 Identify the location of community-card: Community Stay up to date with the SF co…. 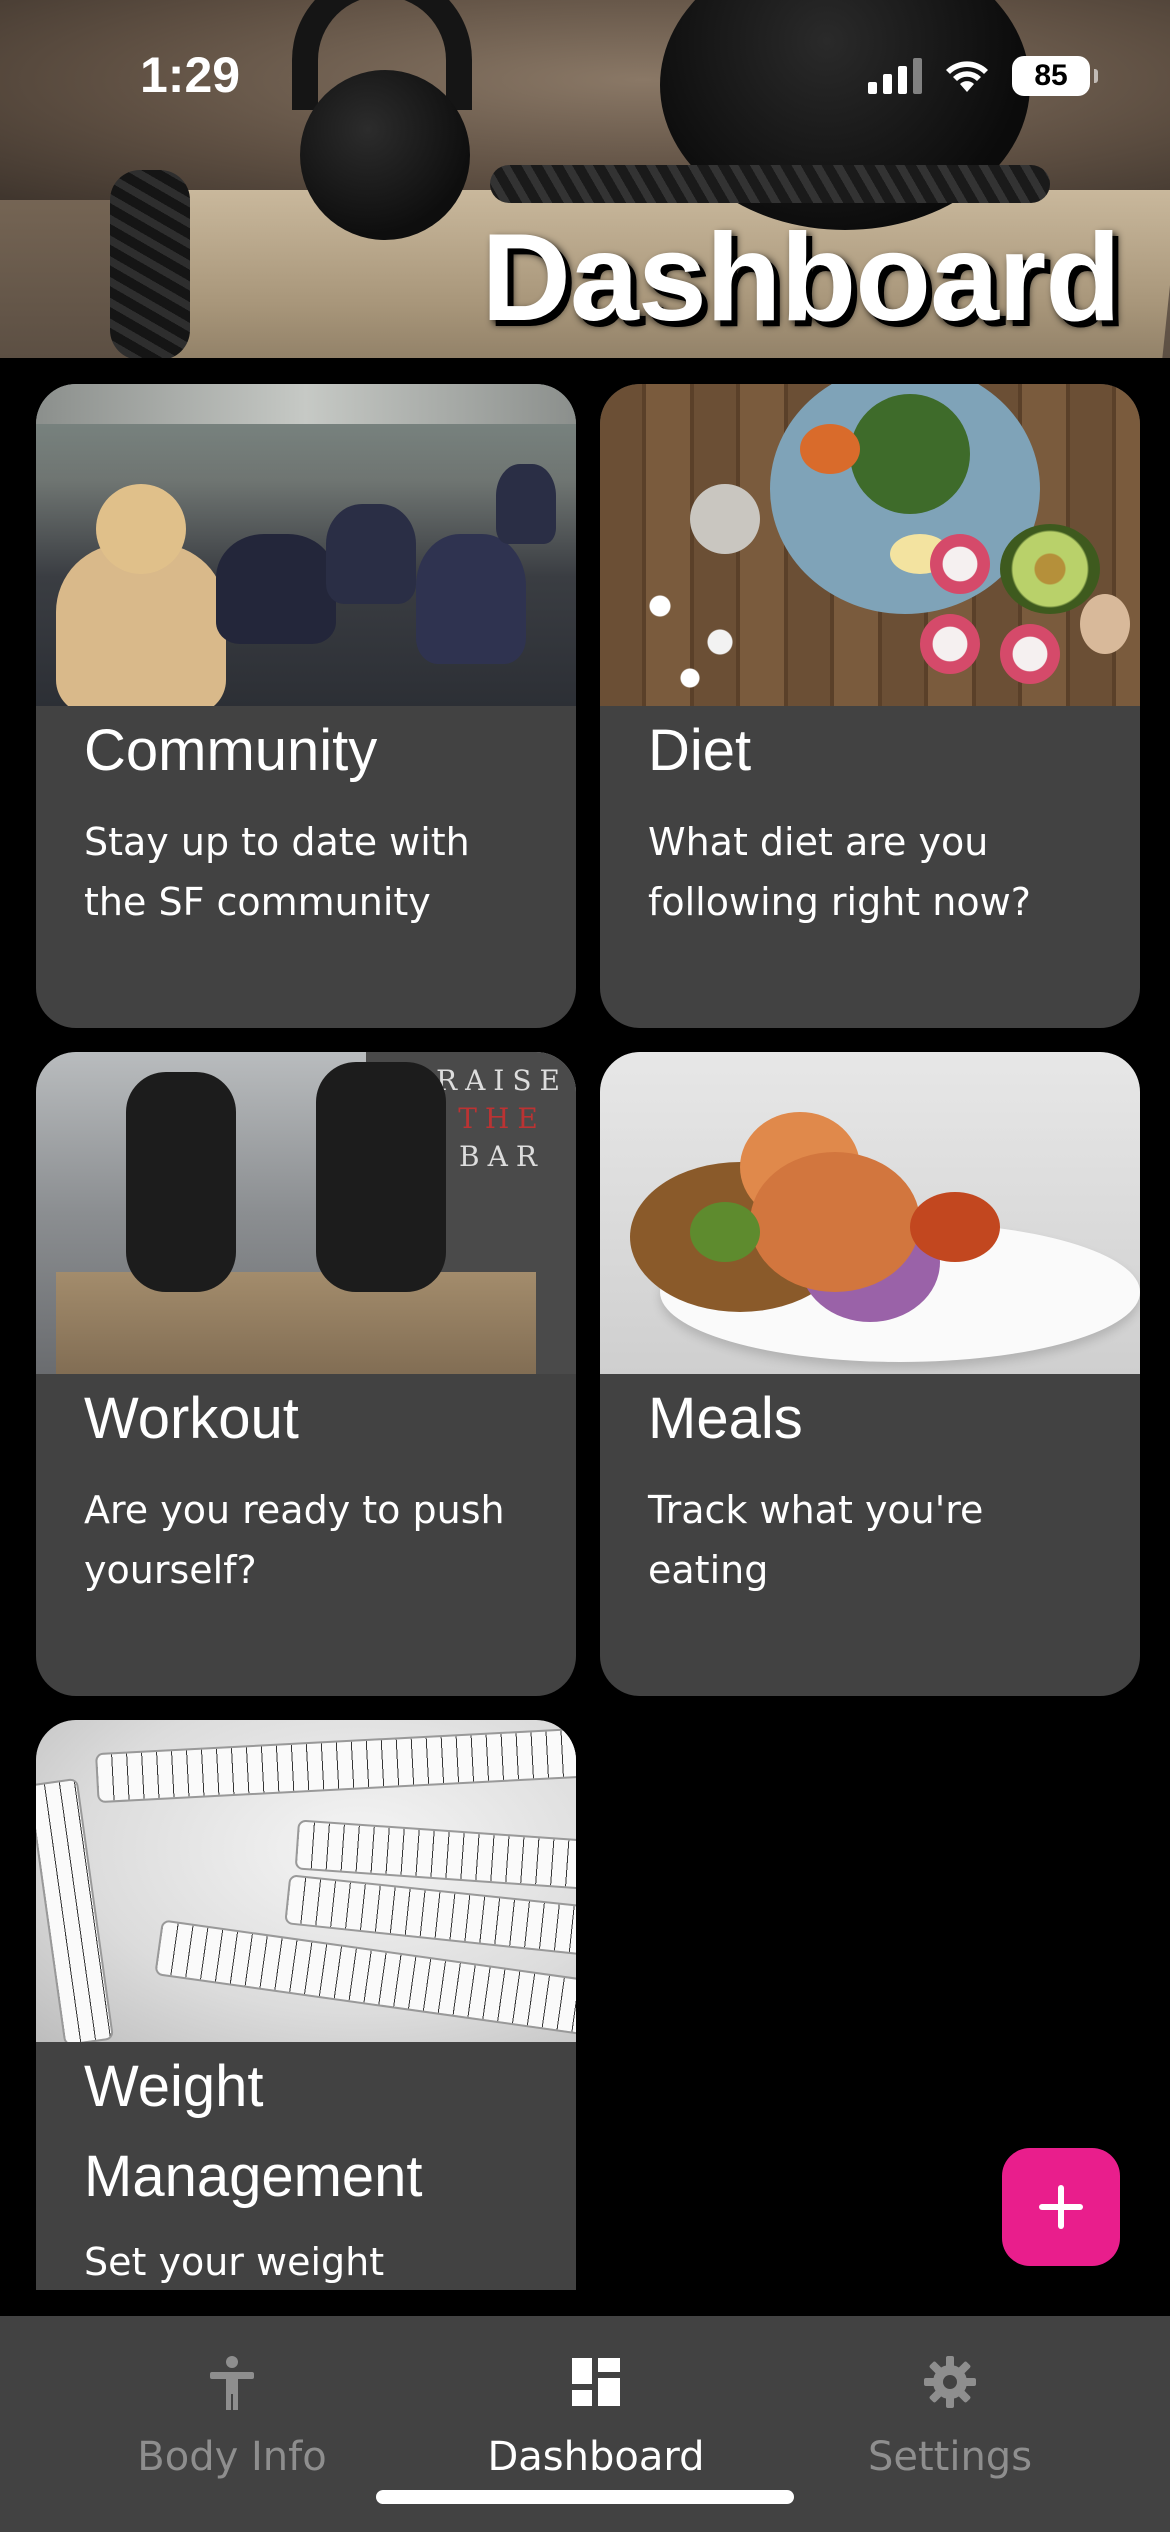
(306, 706).